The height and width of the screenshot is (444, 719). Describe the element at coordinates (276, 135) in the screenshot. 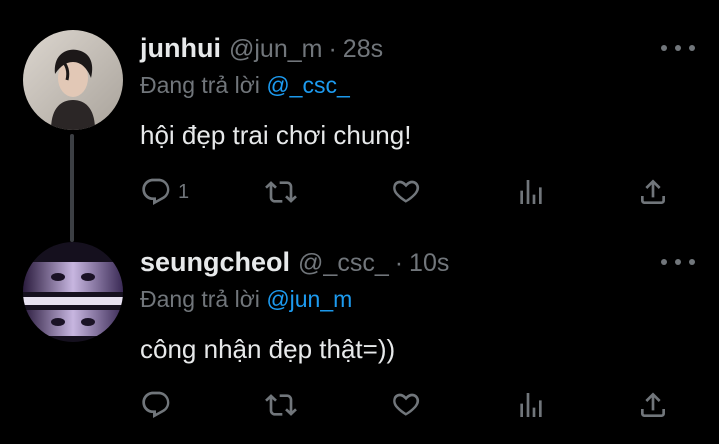

I see `tweet-text: hội đẹp trai chơi chung!` at that location.